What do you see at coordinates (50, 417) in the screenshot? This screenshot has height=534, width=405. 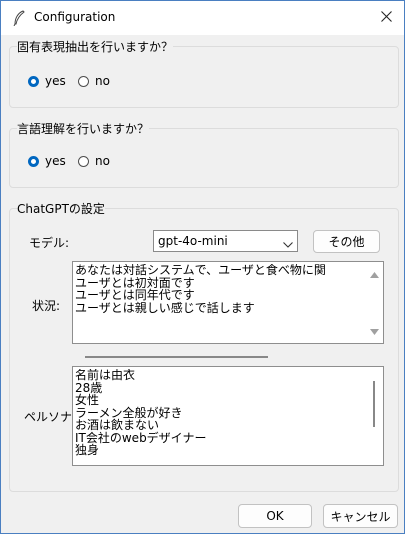 I see `persona-label: ペルソナ:` at bounding box center [50, 417].